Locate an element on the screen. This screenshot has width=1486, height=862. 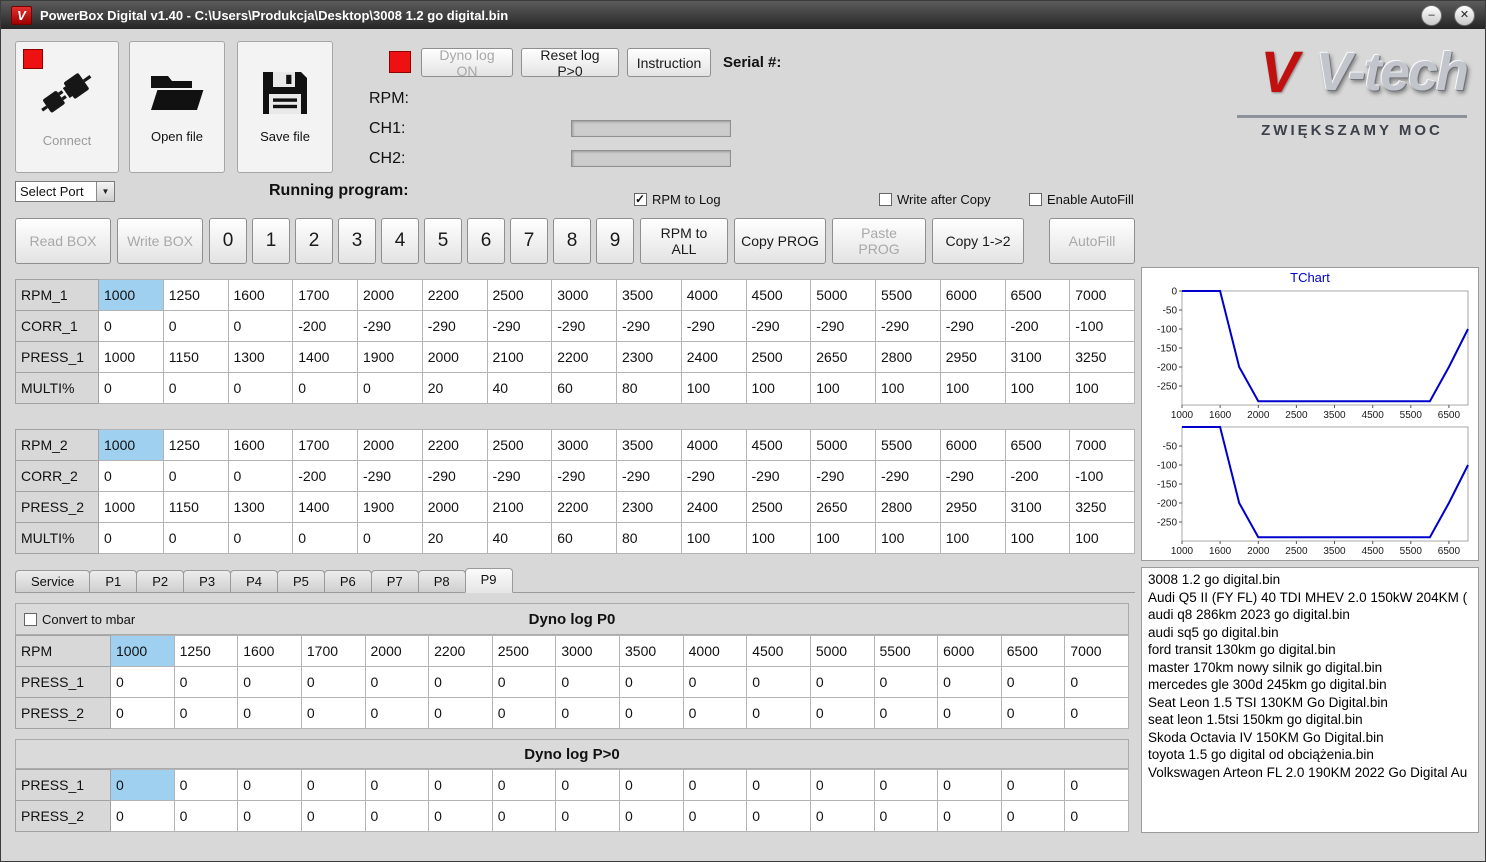
instruction-button: Instruction is located at coordinates (669, 62).